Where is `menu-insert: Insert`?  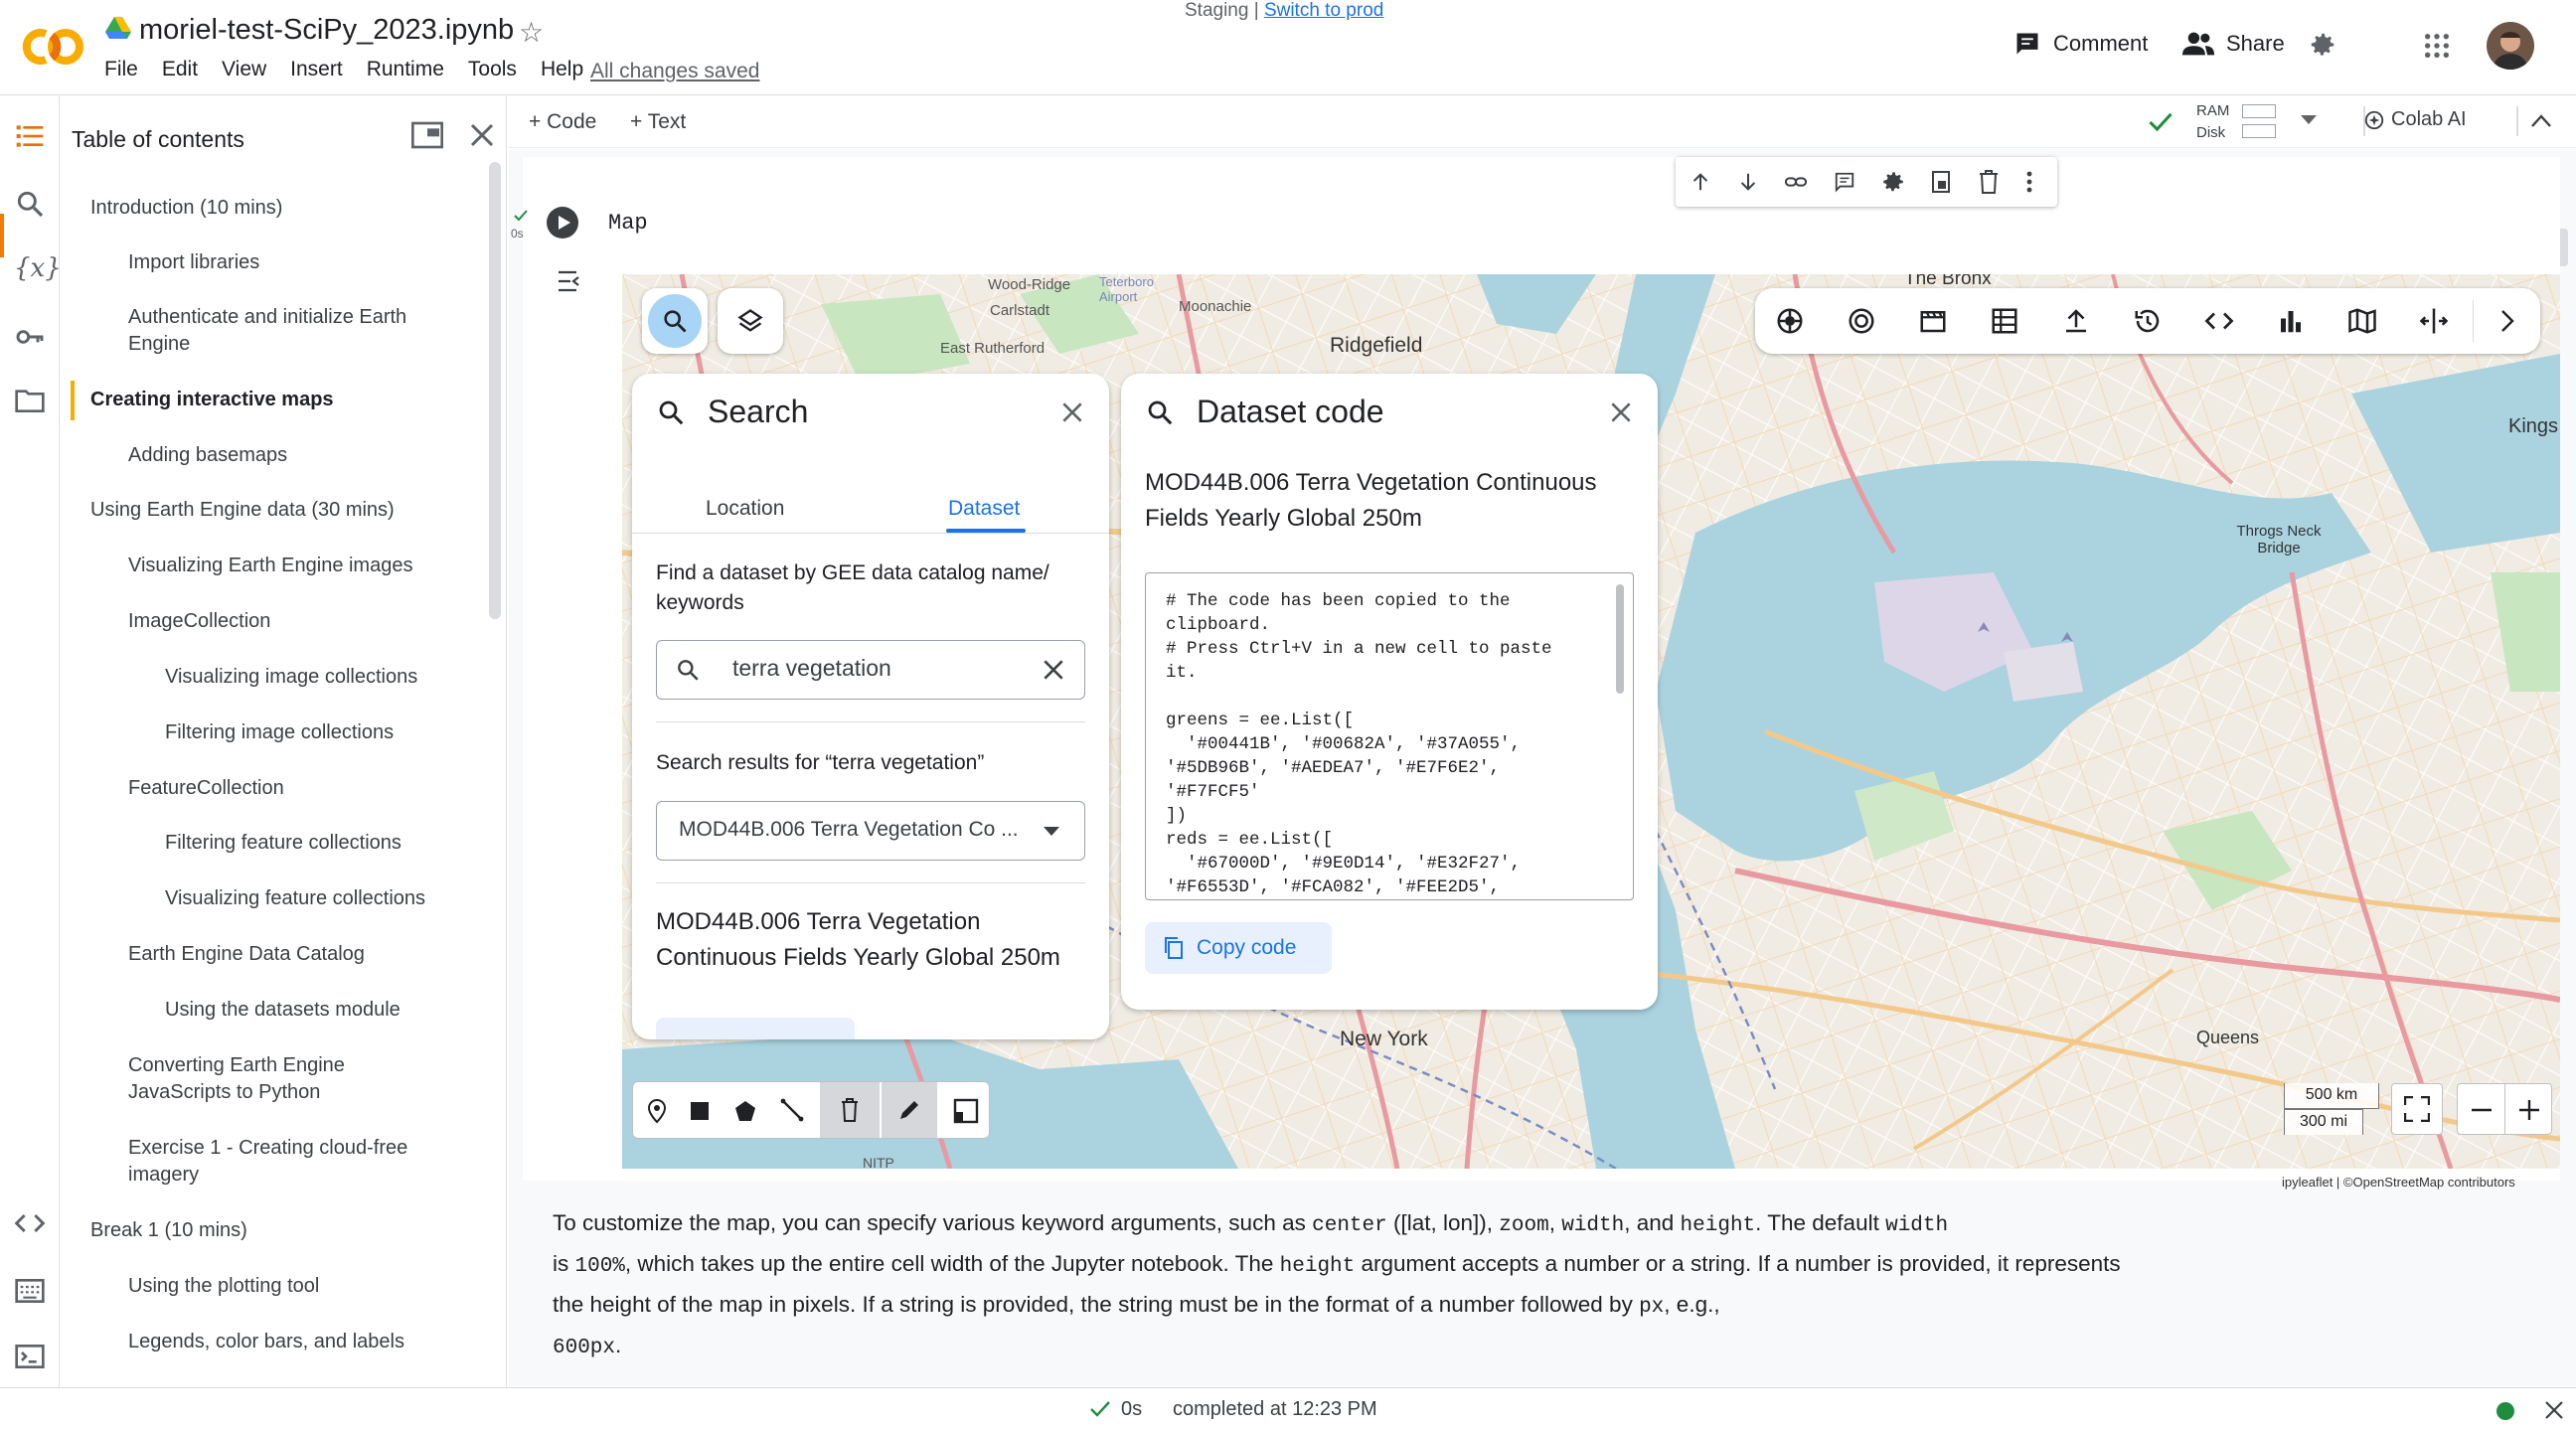 menu-insert: Insert is located at coordinates (316, 69).